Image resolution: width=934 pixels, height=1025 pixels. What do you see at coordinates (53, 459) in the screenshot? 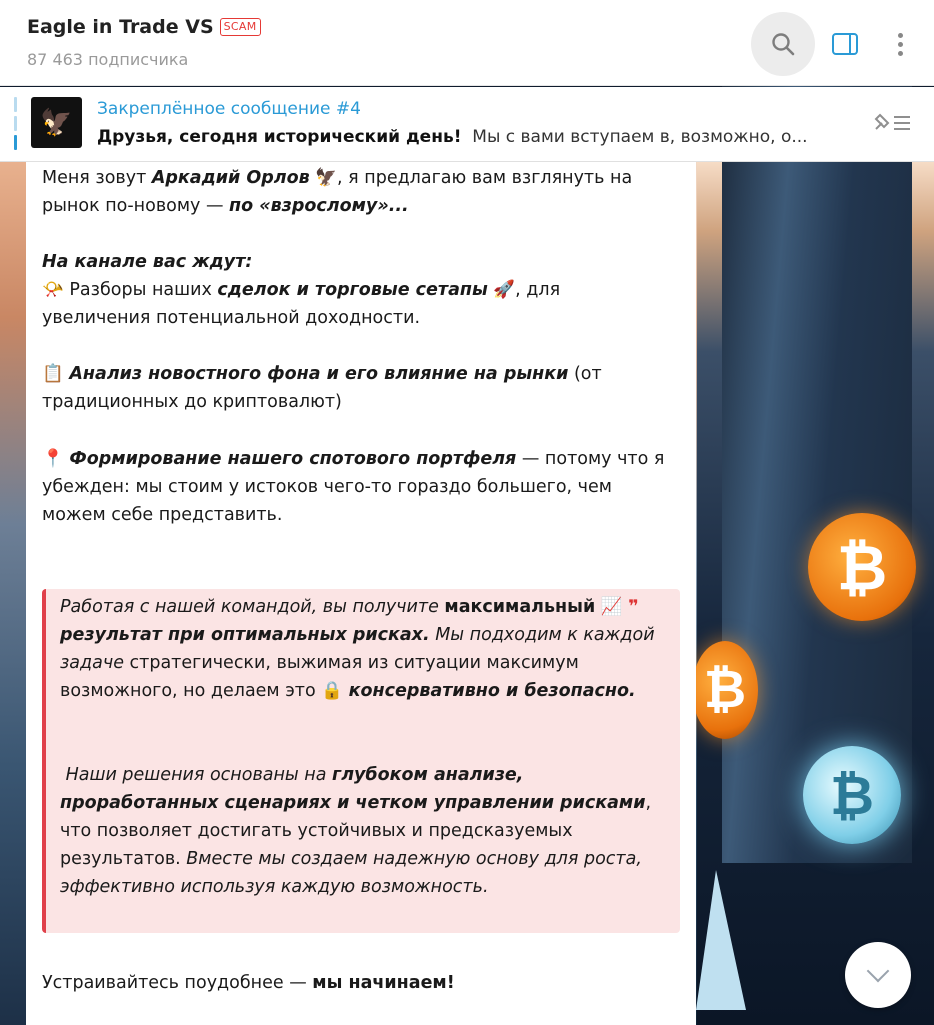
I see `pin-icon: 📍` at bounding box center [53, 459].